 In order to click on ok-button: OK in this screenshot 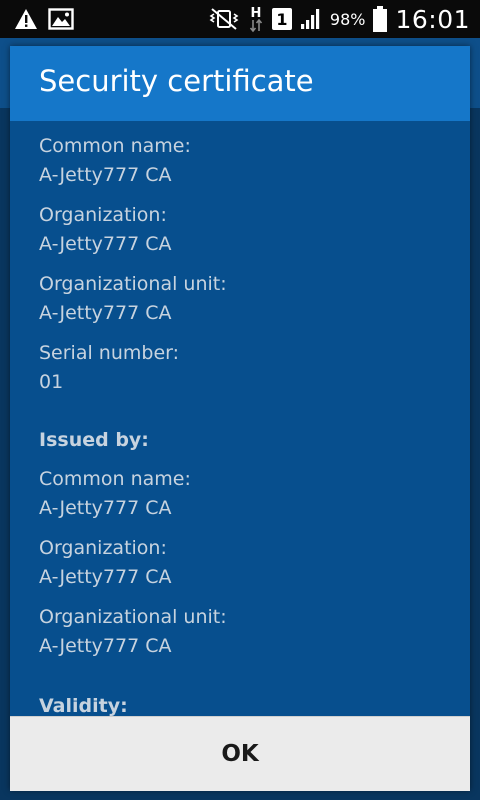, I will do `click(240, 754)`.